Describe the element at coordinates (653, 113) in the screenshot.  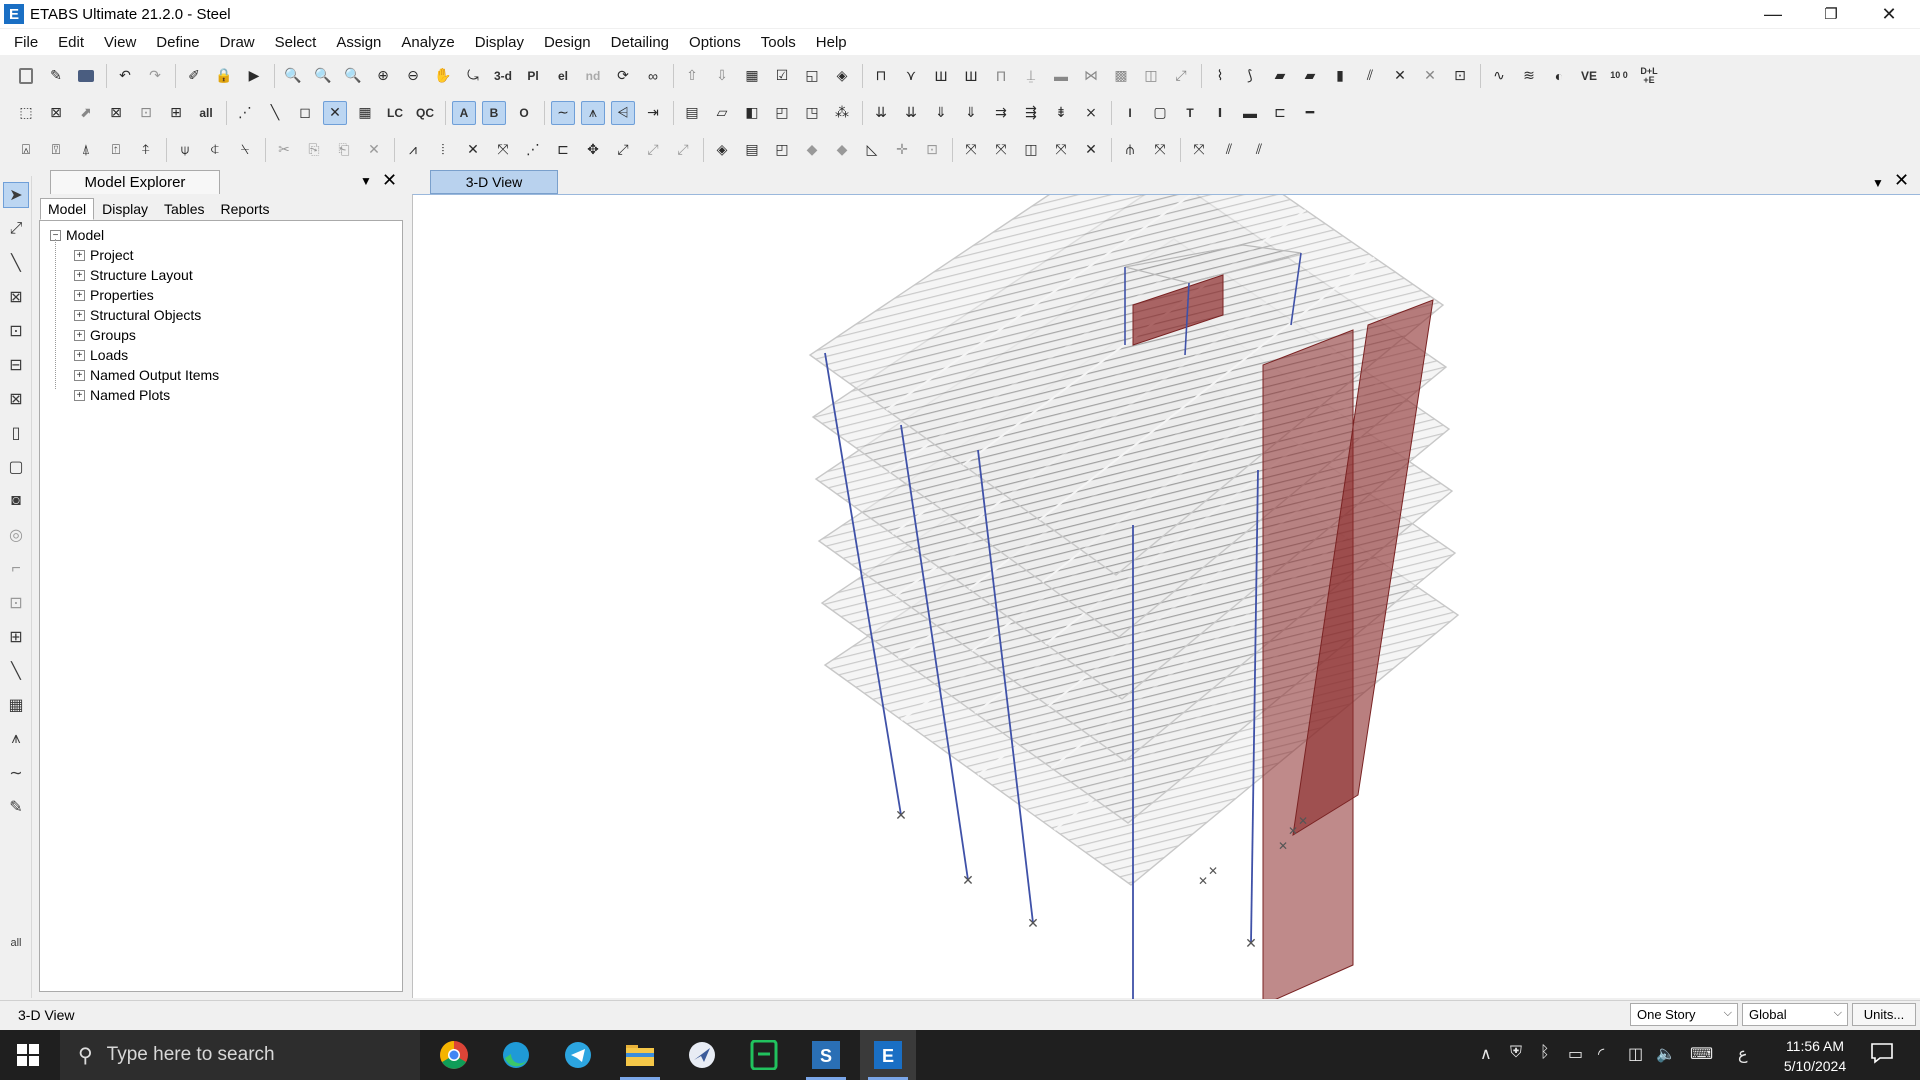
I see `show-offsets-icon: ⇥` at that location.